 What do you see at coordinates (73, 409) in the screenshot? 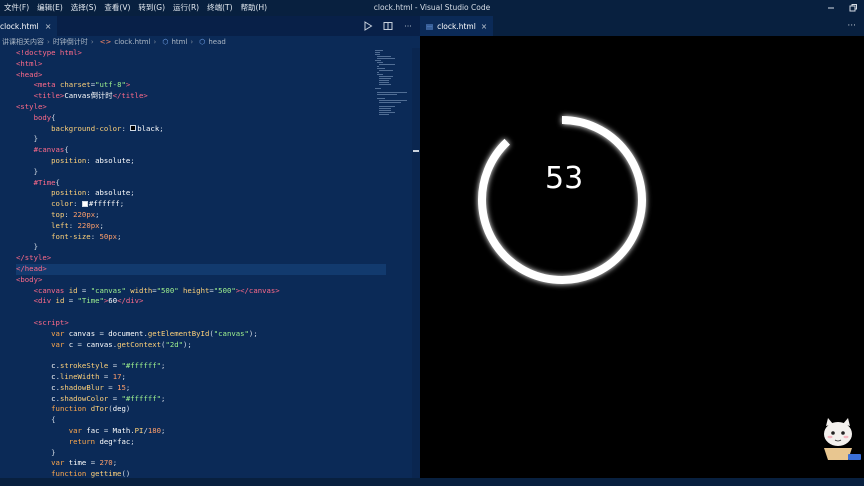
I see `code-line: function dTor(deg)` at bounding box center [73, 409].